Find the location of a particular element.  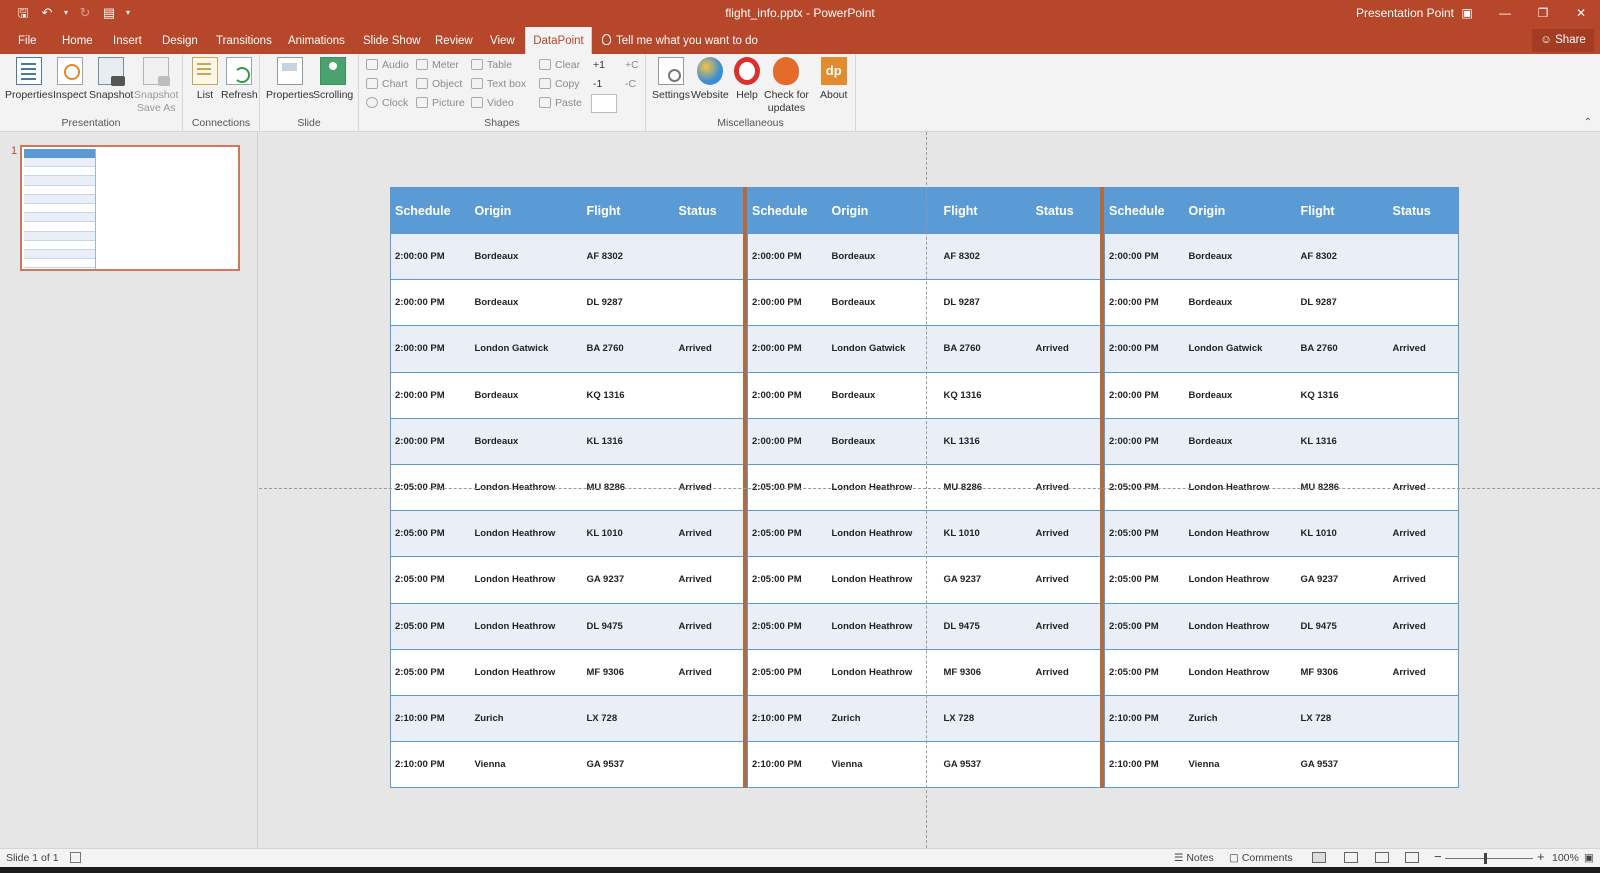

column-header: Schedule is located at coordinates (787, 210).